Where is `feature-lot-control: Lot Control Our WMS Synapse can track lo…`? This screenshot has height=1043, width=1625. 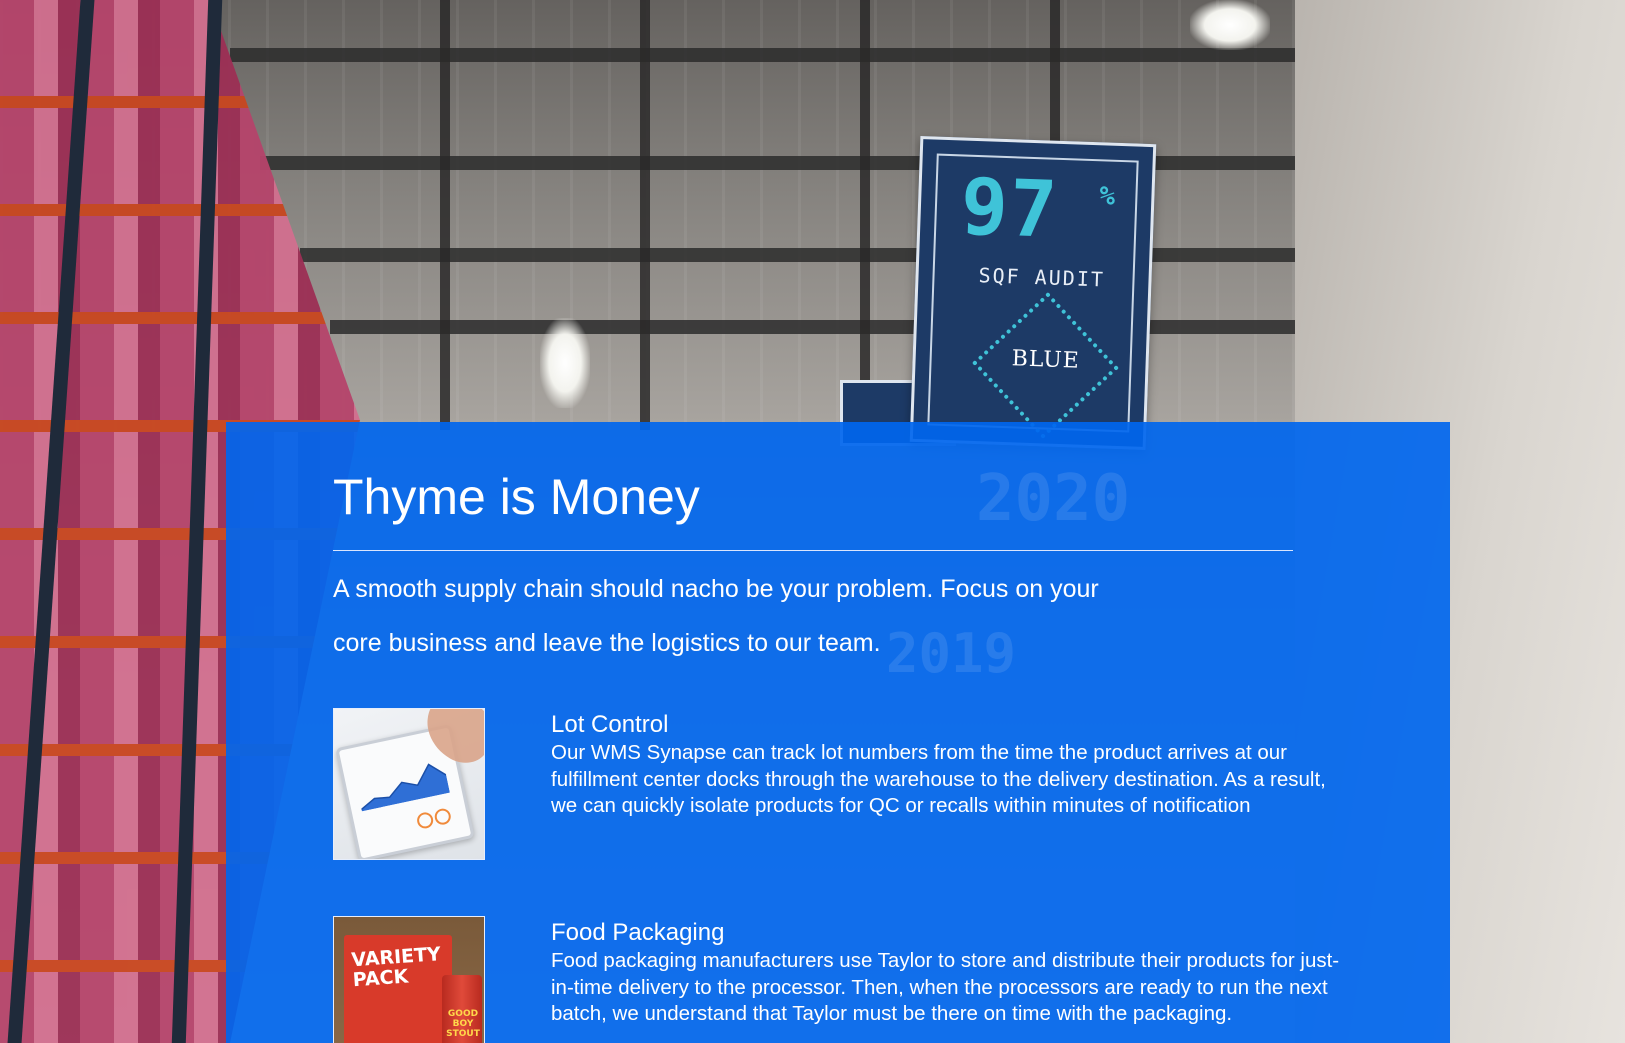 feature-lot-control: Lot Control Our WMS Synapse can track lo… is located at coordinates (843, 788).